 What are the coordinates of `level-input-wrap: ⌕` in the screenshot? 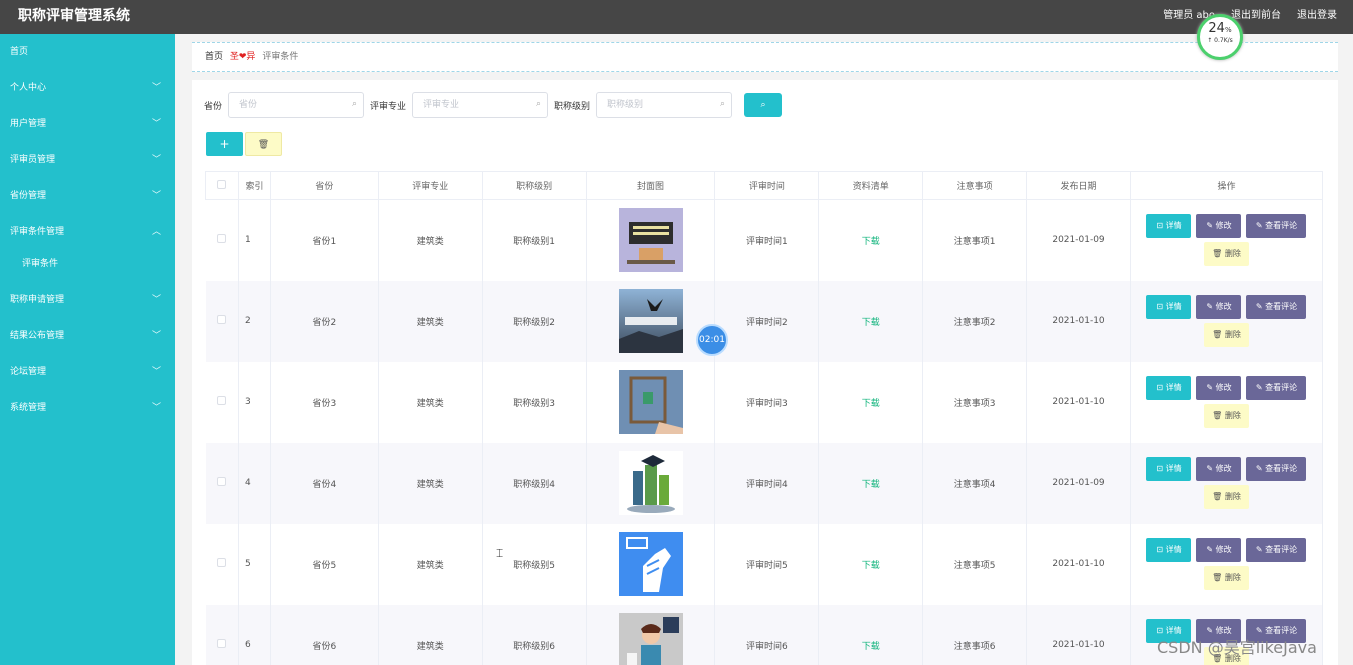 It's located at (664, 105).